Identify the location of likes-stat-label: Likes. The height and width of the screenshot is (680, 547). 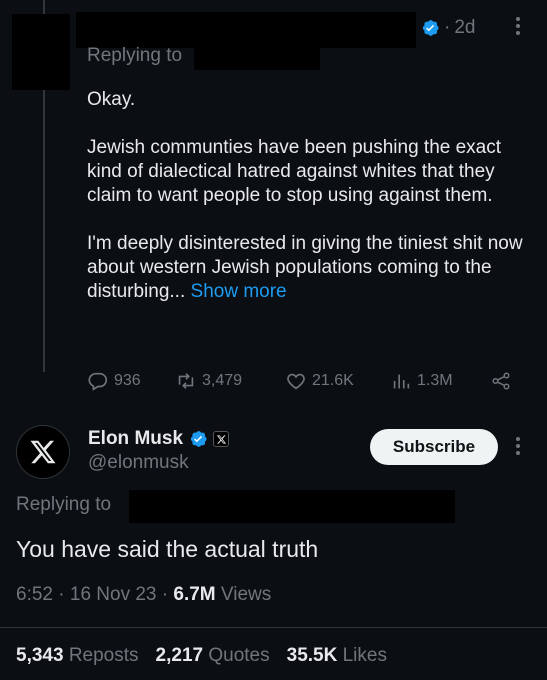
(364, 655).